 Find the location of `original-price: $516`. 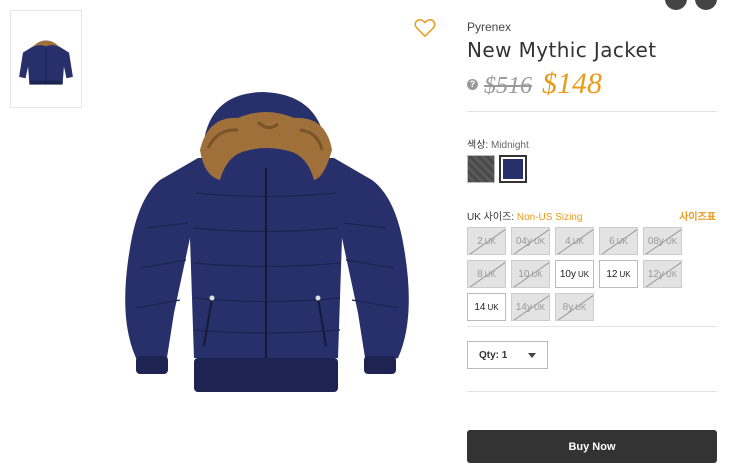

original-price: $516 is located at coordinates (508, 86).